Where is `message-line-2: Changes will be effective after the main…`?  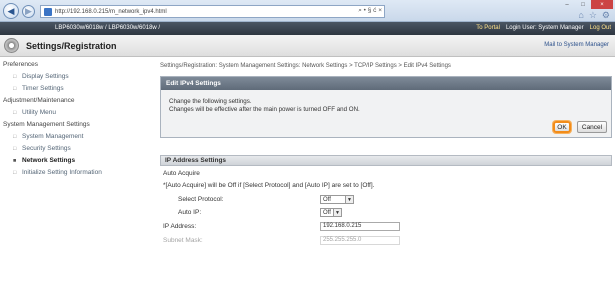
message-line-2: Changes will be effective after the main… is located at coordinates (264, 109).